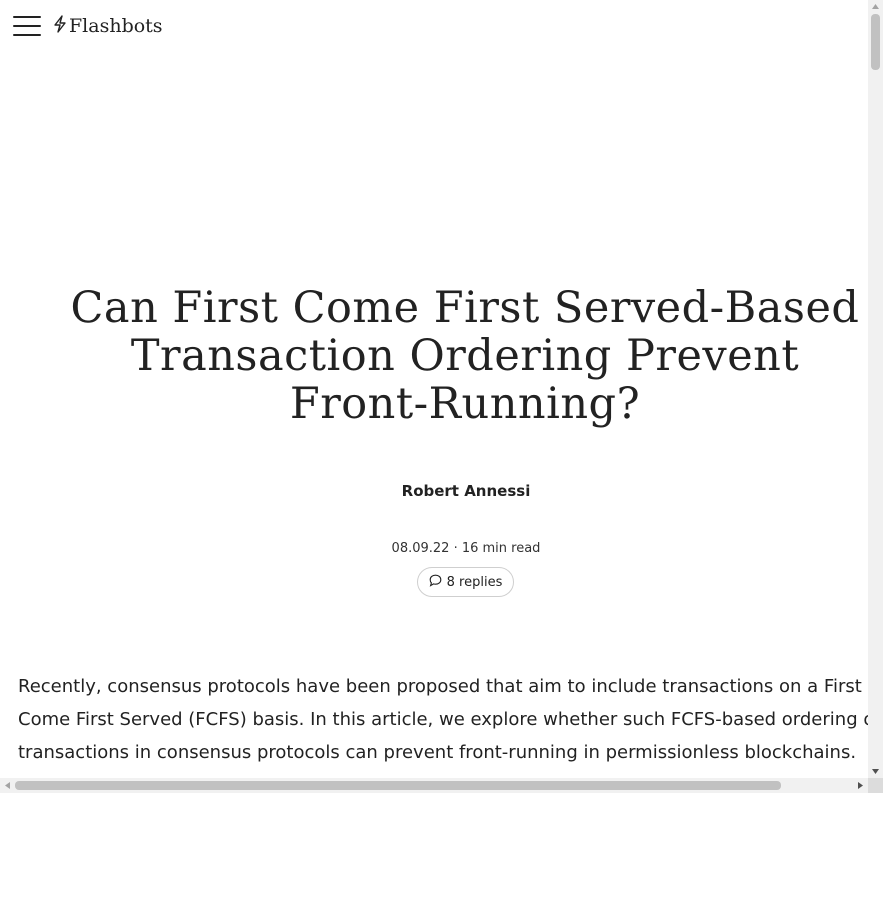 This screenshot has height=900, width=883. Describe the element at coordinates (60, 26) in the screenshot. I see `lightning-bolt-icon` at that location.